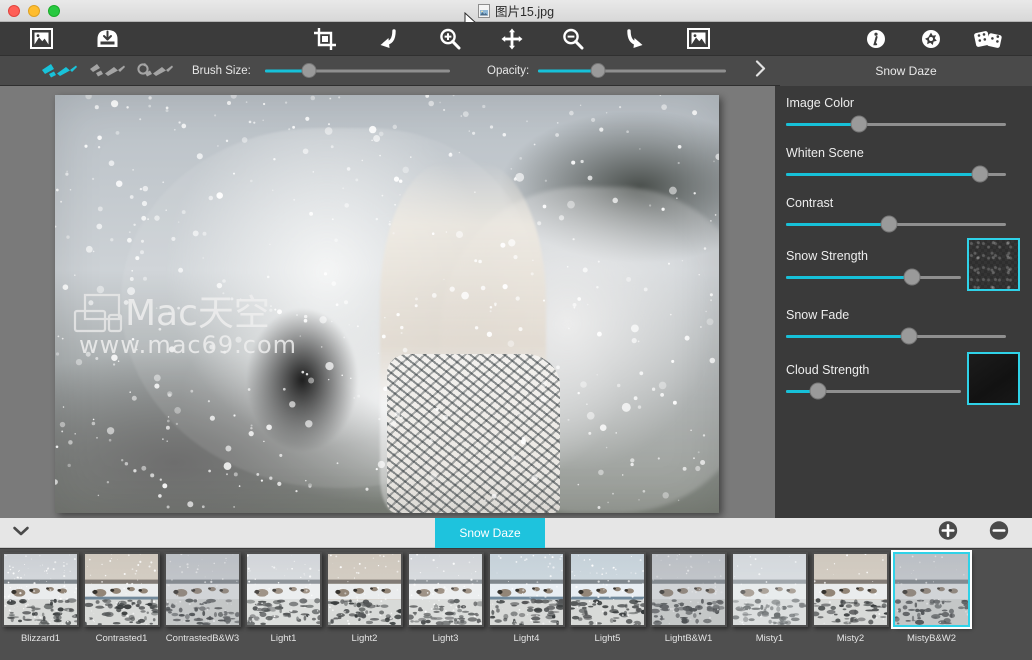 This screenshot has width=1032, height=660. I want to click on image-frame-icon, so click(41, 38).